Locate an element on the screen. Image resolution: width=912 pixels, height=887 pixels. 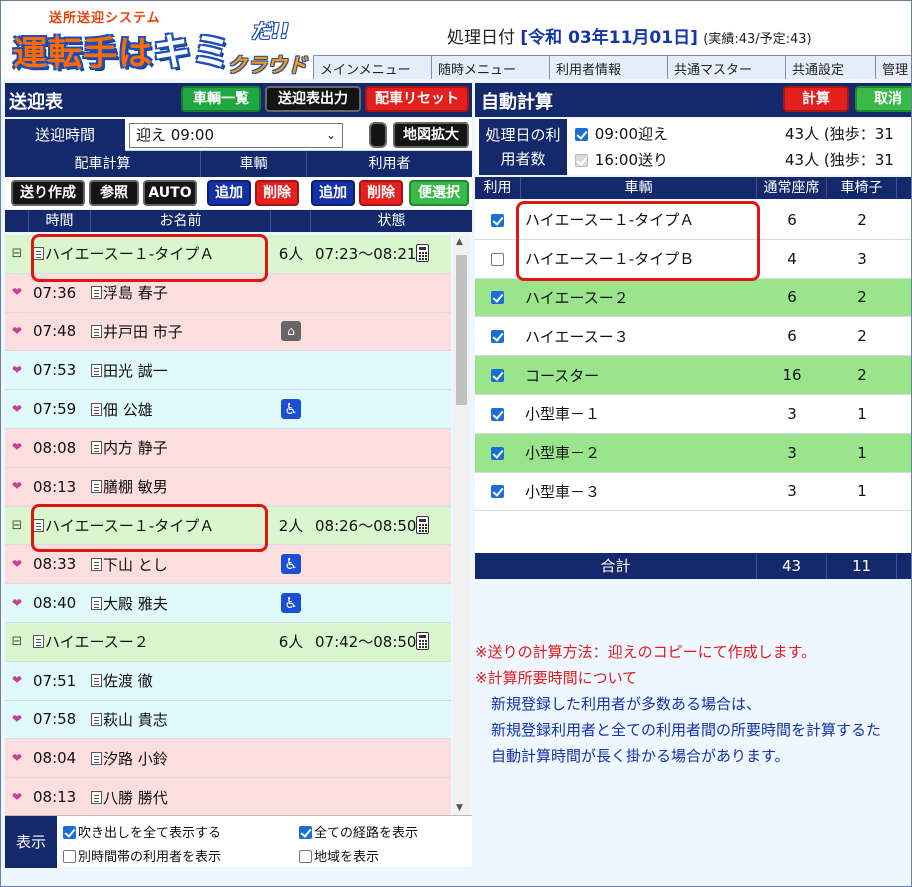
auto-button: AUTO is located at coordinates (170, 193).